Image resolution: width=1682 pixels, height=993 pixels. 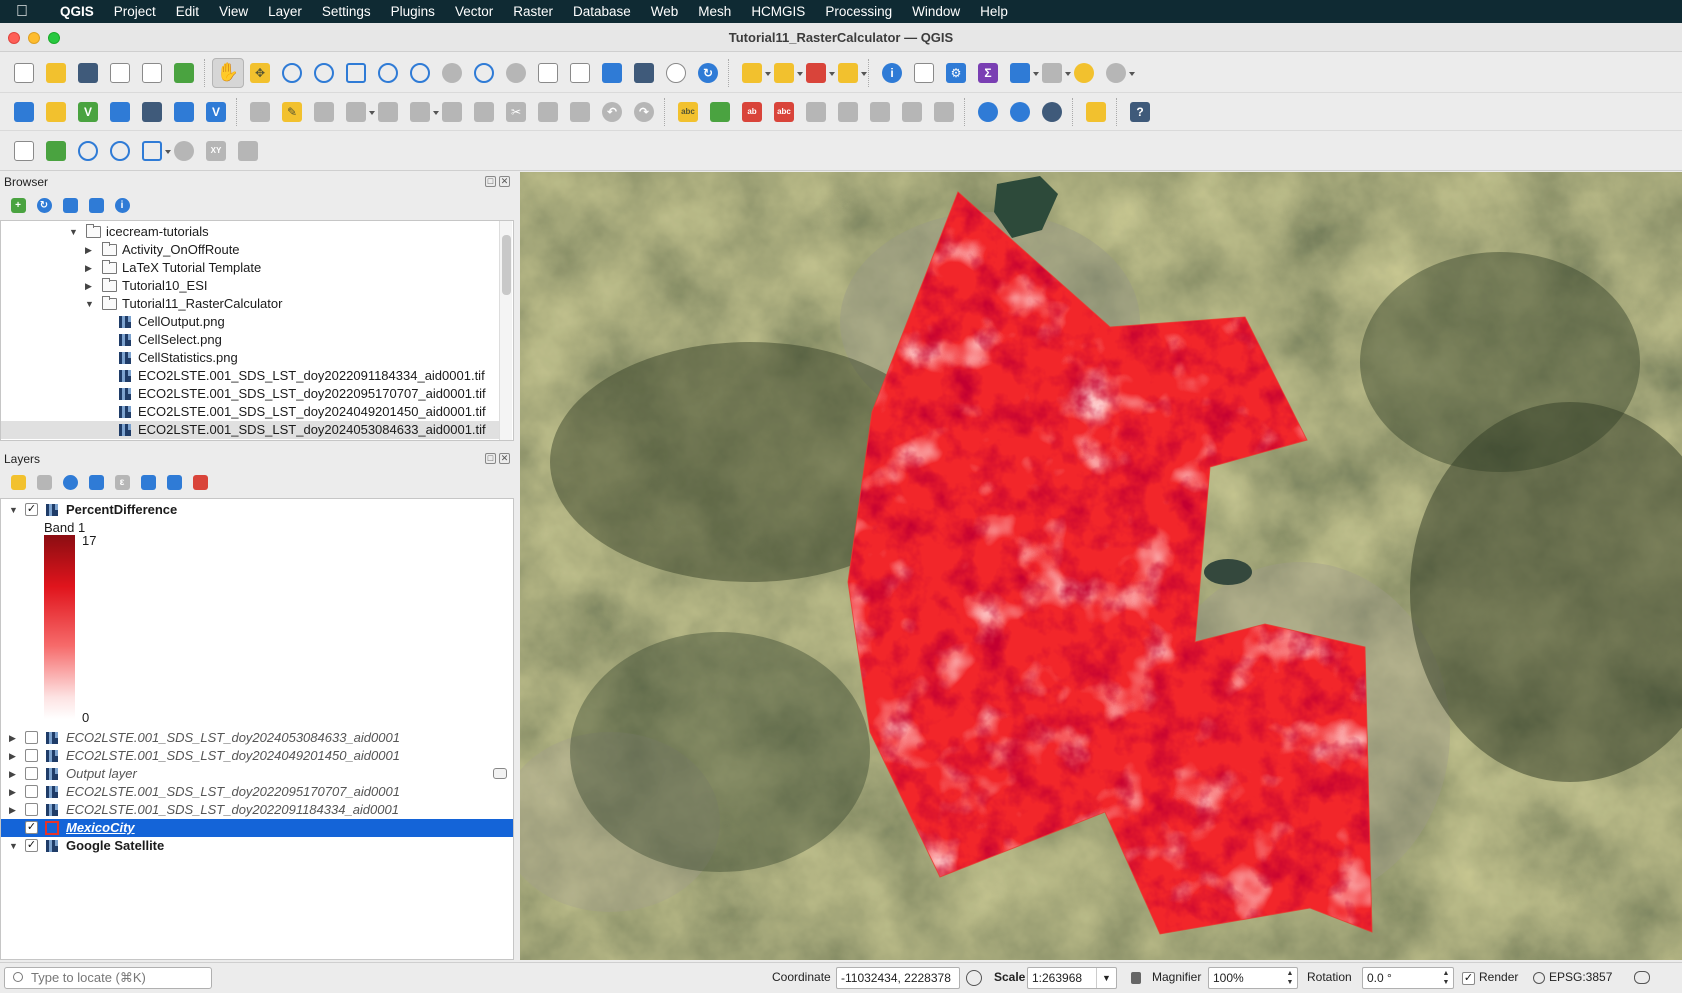 What do you see at coordinates (420, 73) in the screenshot?
I see `zoom-to-layer-button` at bounding box center [420, 73].